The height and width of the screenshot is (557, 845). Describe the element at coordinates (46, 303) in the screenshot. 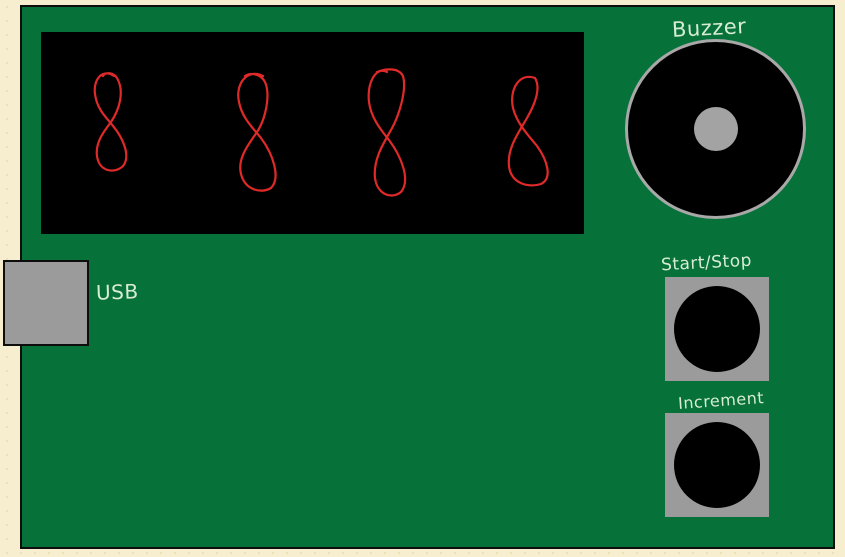

I see `usb-port` at that location.